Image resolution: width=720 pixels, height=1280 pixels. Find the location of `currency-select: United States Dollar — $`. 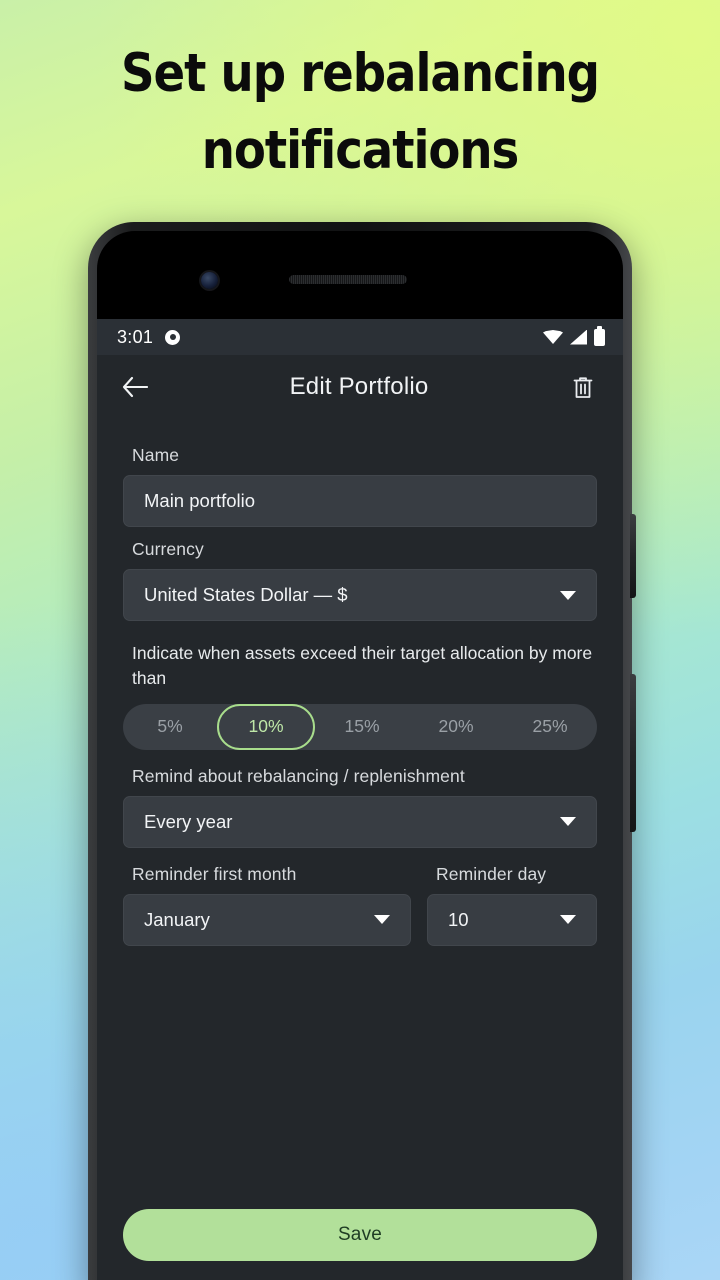

currency-select: United States Dollar — $ is located at coordinates (360, 595).